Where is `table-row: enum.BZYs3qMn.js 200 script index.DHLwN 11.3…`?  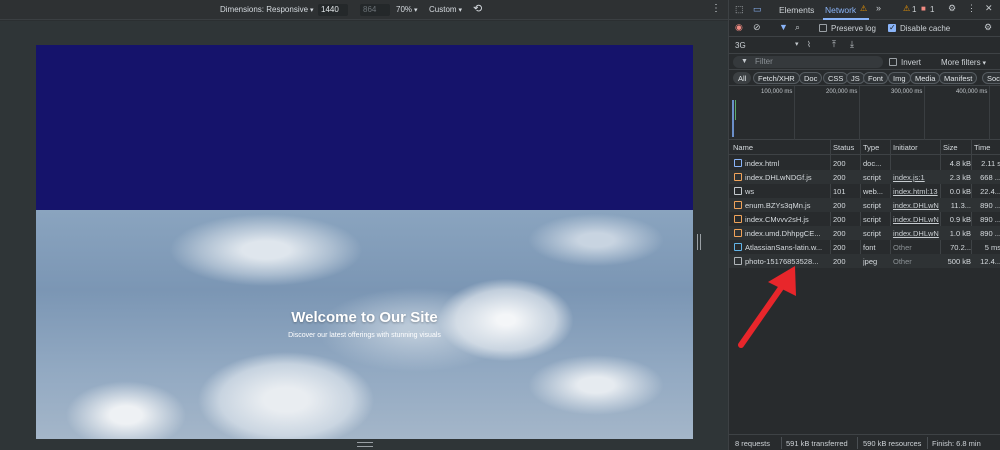 table-row: enum.BZYs3qMn.js 200 script index.DHLwN 11.3… is located at coordinates (864, 205).